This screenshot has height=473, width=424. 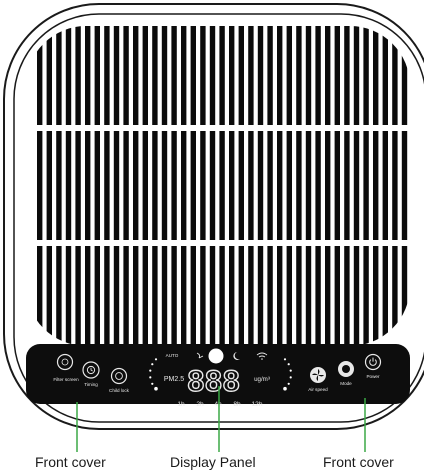 I want to click on pm25-label: PM2.5, so click(x=174, y=379).